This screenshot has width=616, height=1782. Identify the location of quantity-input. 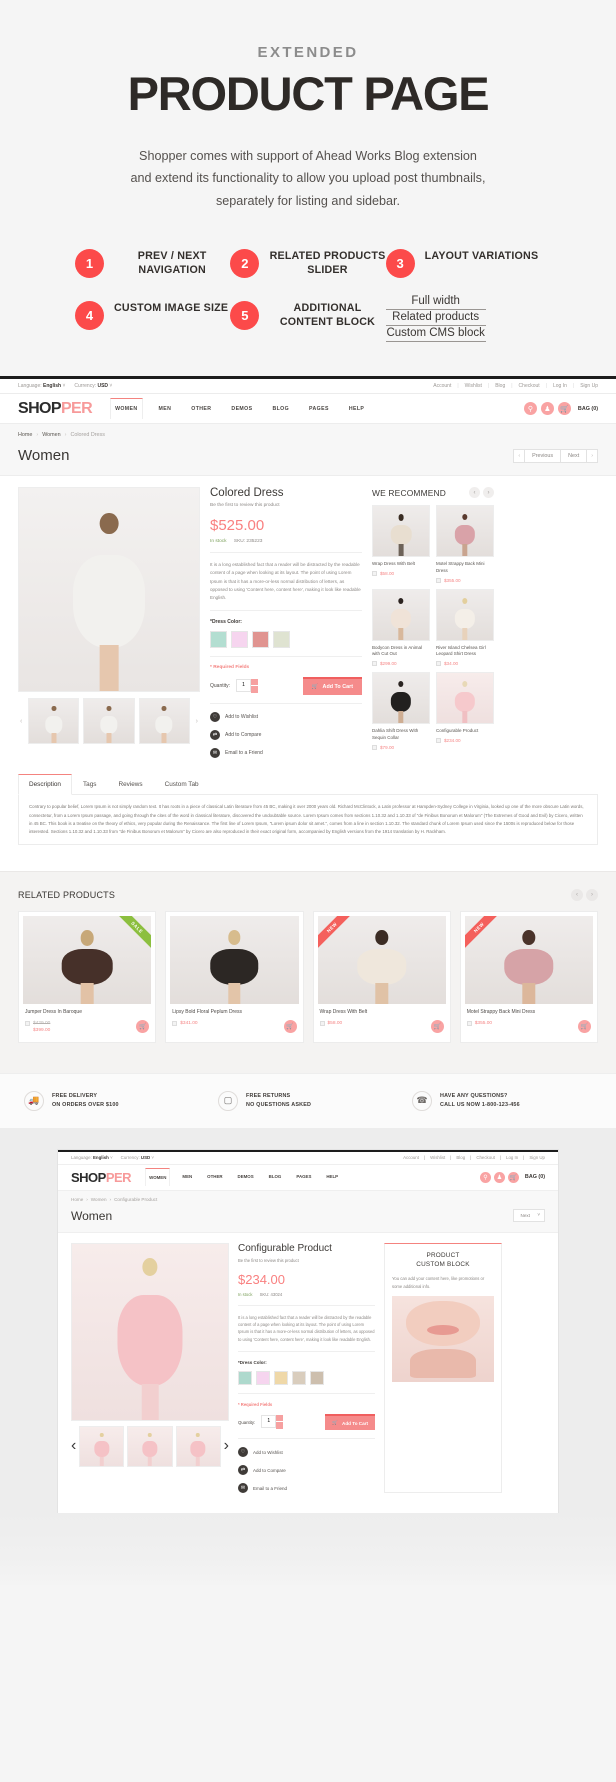
(269, 1421).